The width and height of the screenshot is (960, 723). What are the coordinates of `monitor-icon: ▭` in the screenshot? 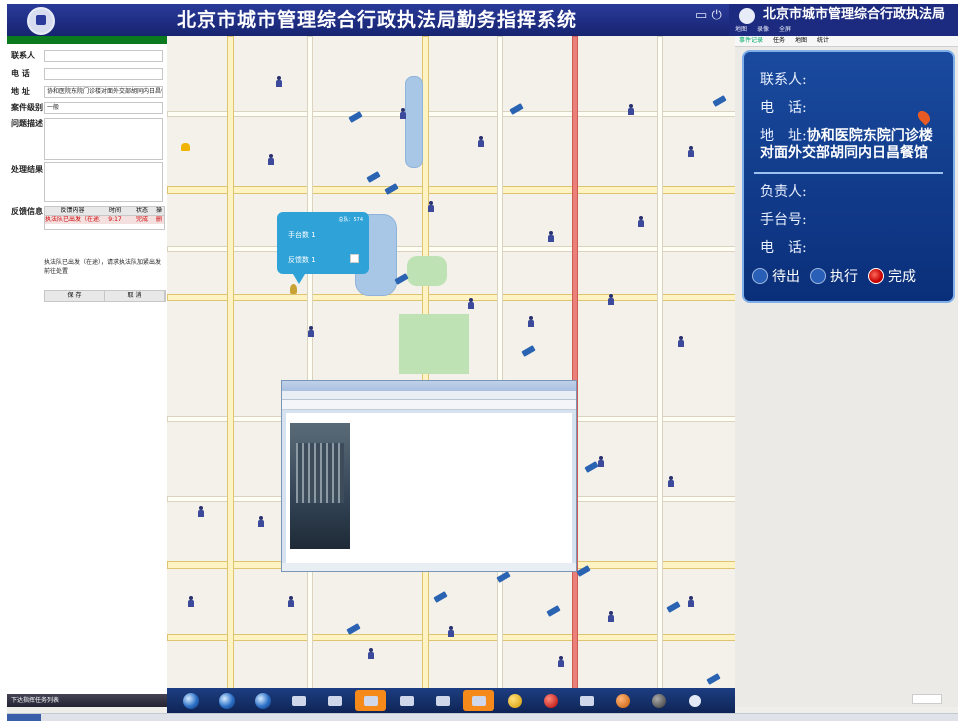 It's located at (701, 15).